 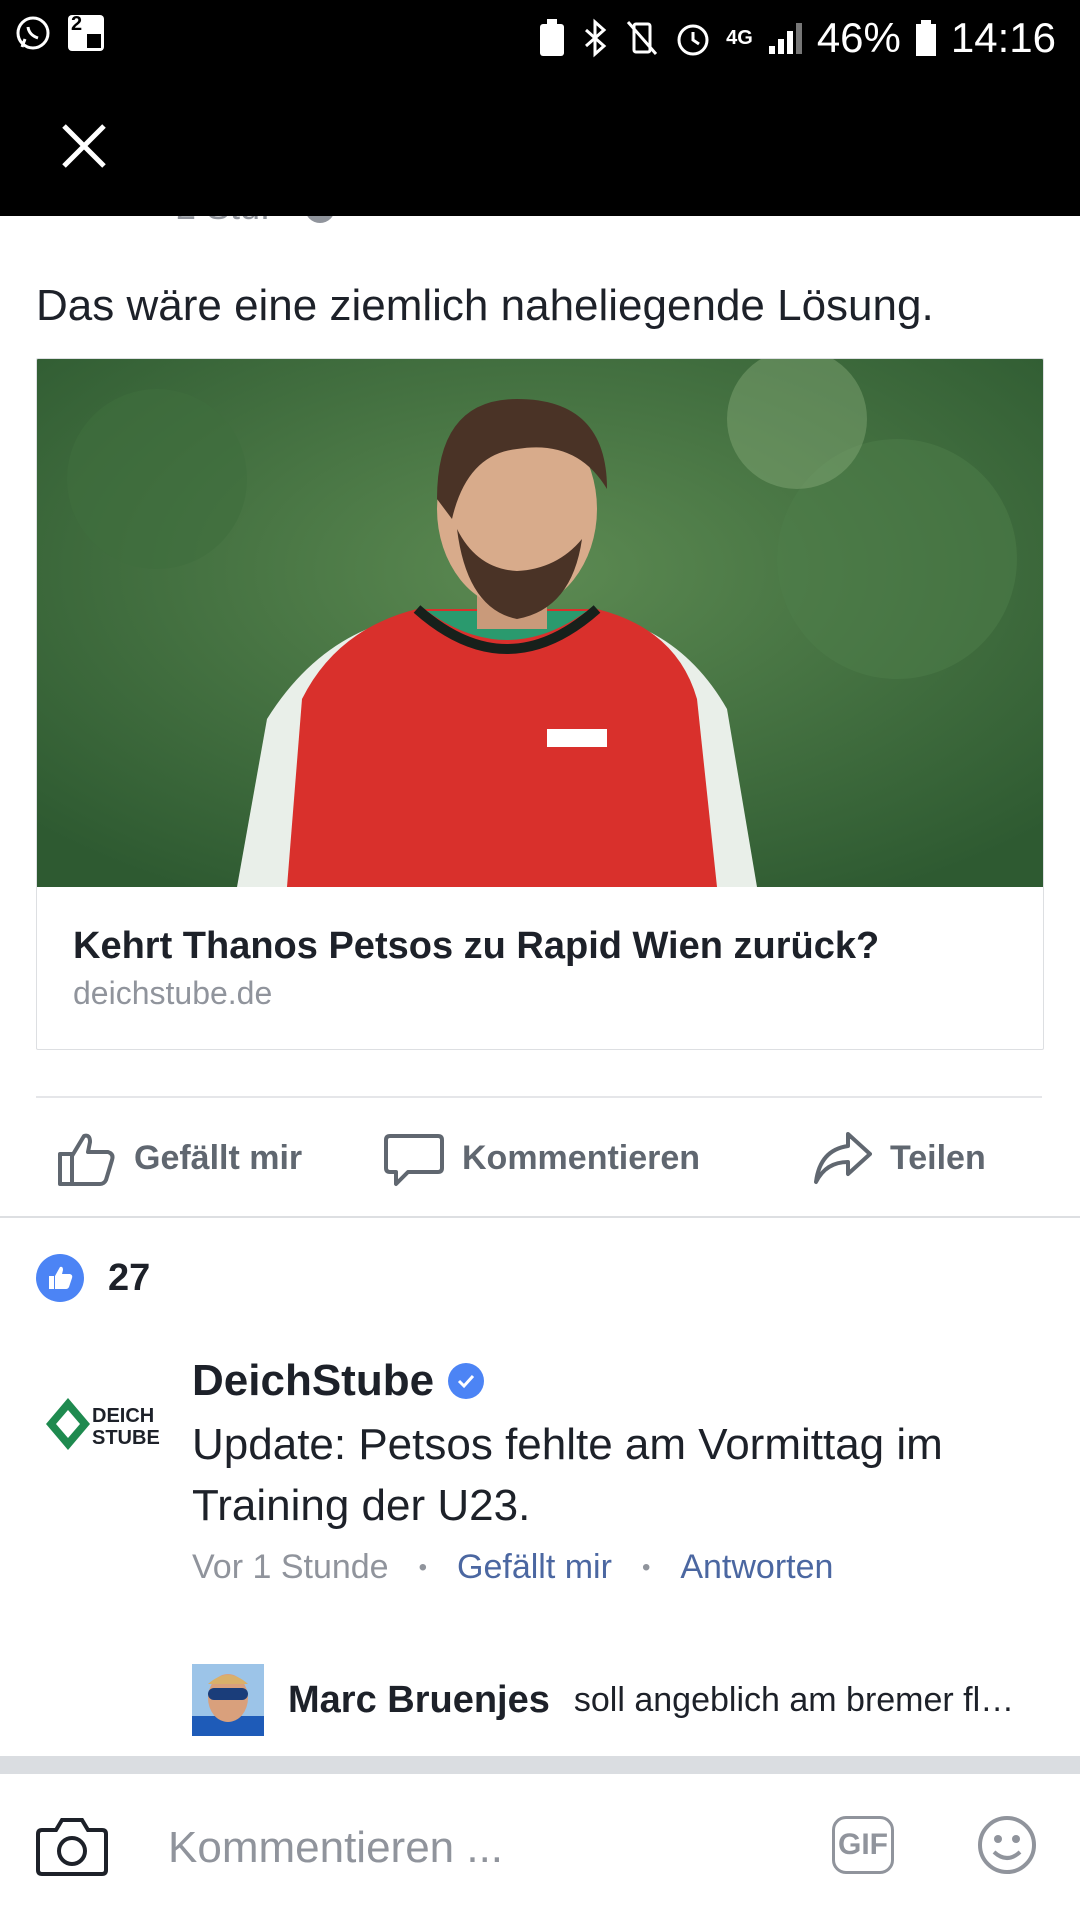 I want to click on battery-icon, so click(x=925, y=38).